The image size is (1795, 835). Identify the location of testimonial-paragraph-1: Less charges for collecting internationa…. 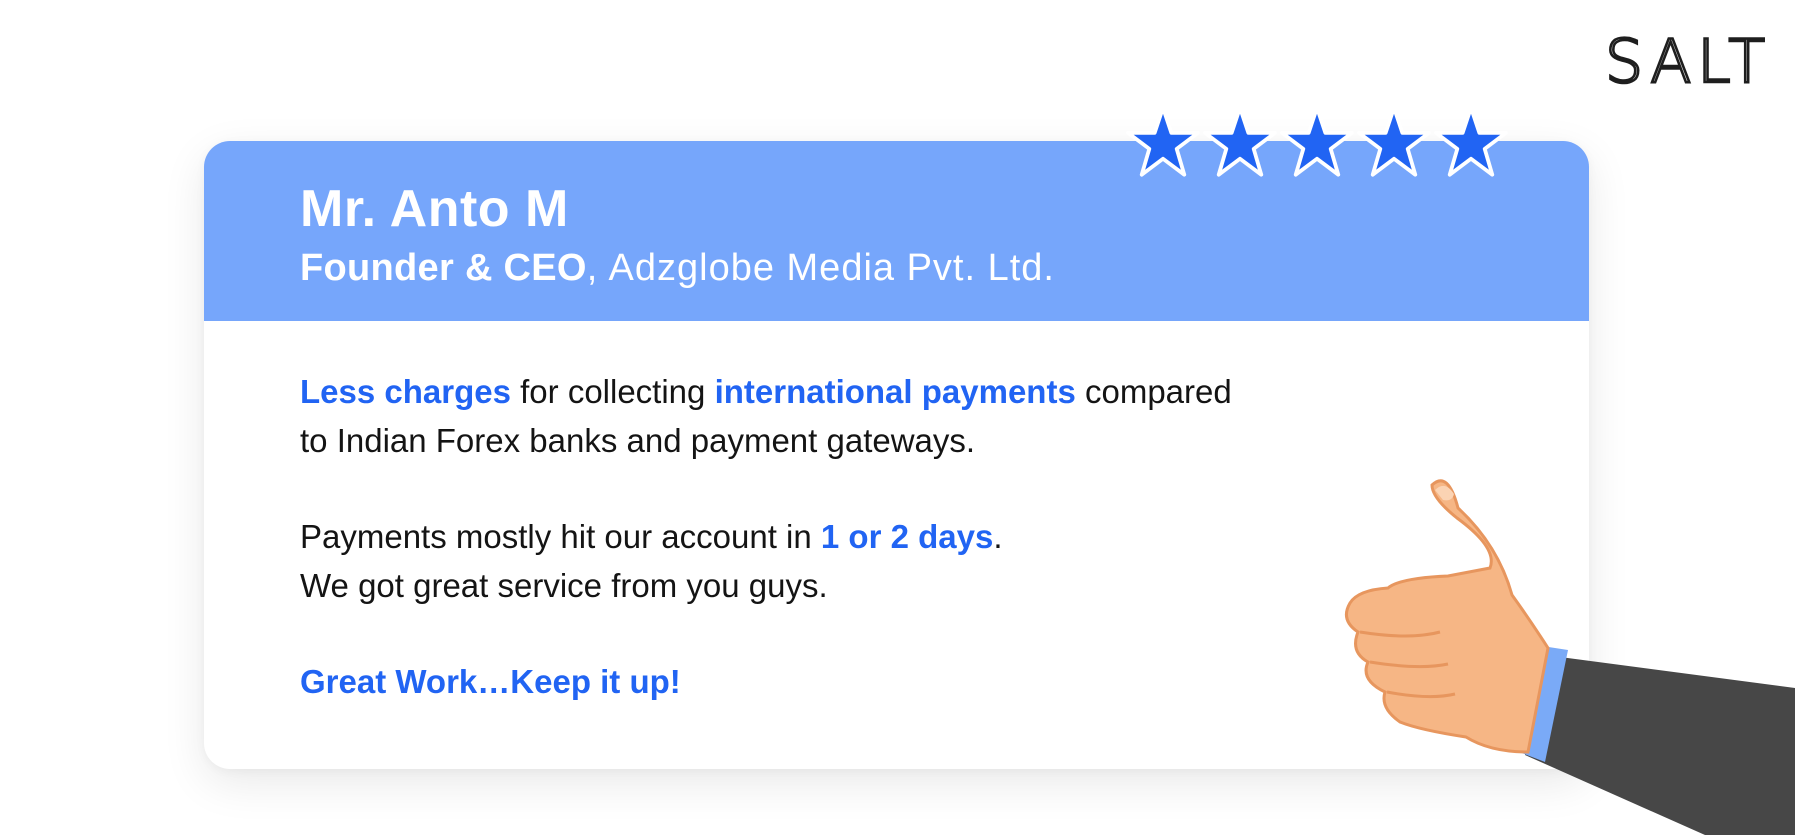
(850, 416).